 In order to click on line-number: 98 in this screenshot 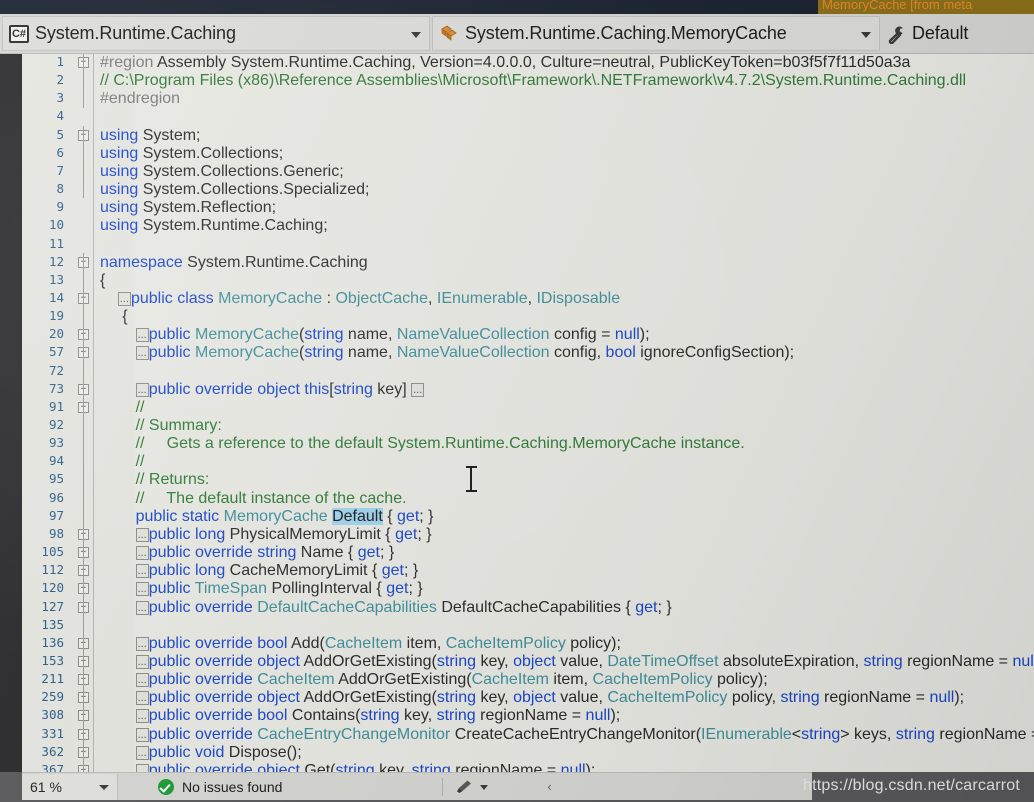, I will do `click(56, 533)`.